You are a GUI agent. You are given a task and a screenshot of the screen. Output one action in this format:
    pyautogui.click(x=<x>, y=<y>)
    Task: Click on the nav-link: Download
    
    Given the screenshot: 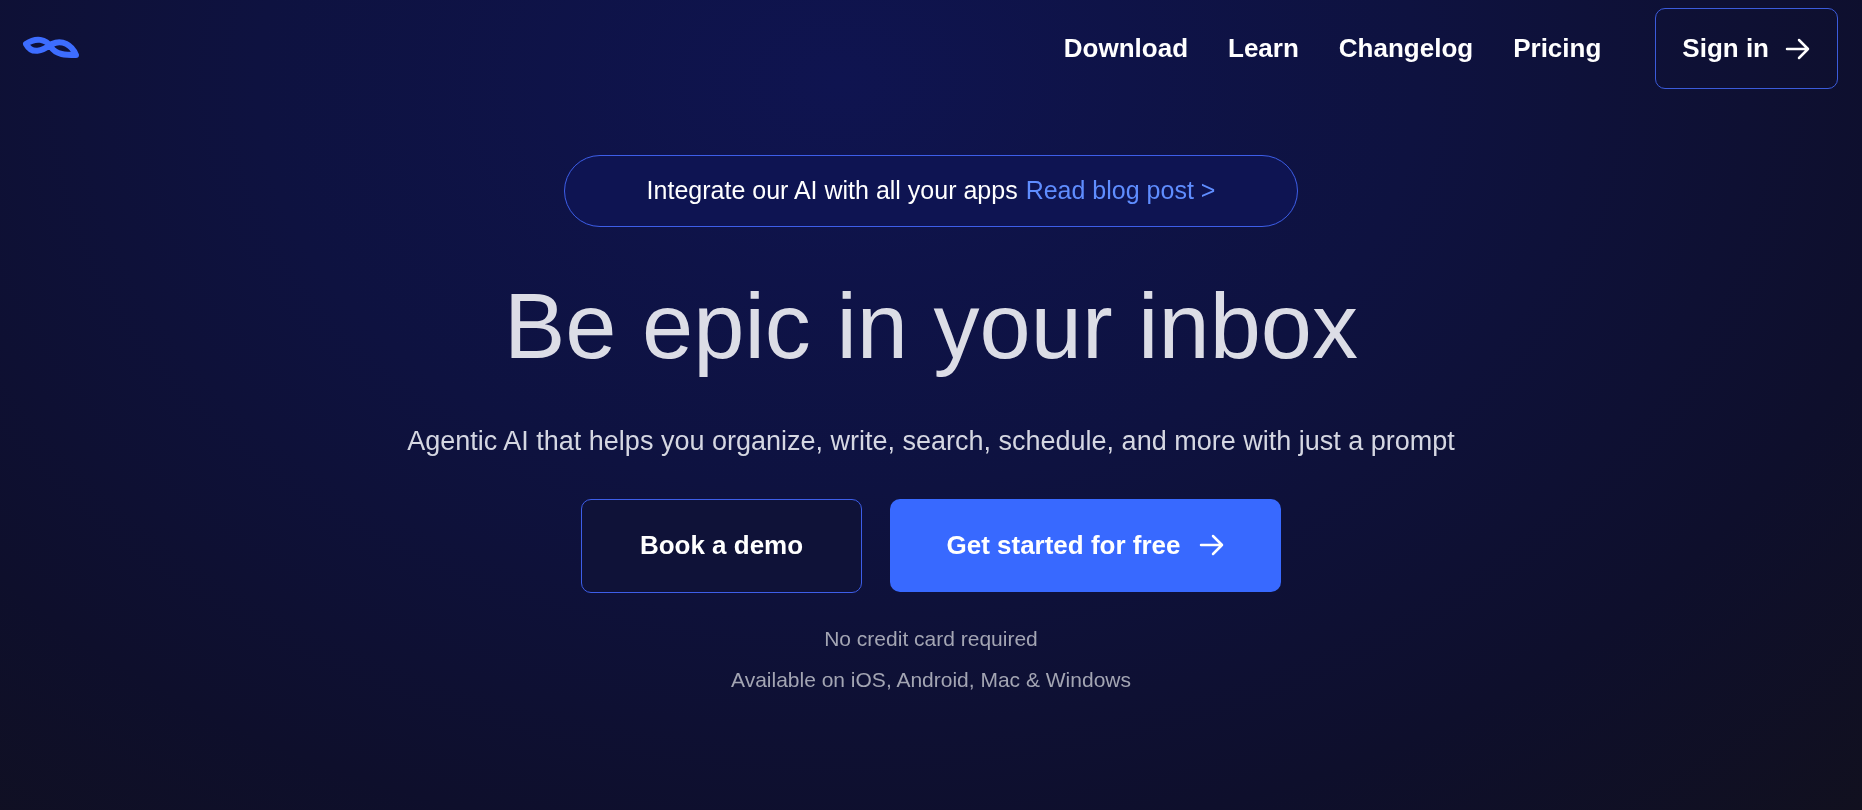 What is the action you would take?
    pyautogui.click(x=1126, y=48)
    